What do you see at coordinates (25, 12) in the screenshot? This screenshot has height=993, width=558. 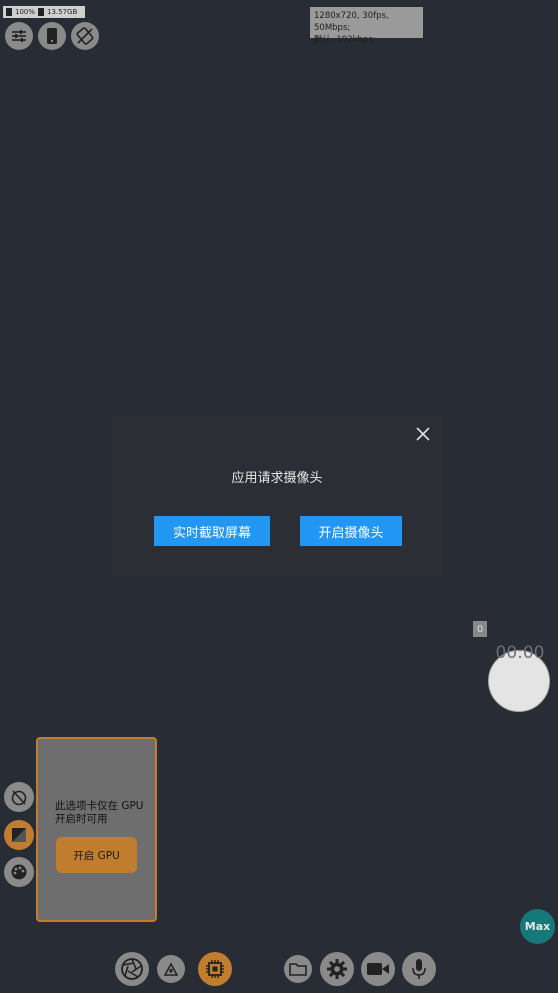 I see `battery-text: 100%` at bounding box center [25, 12].